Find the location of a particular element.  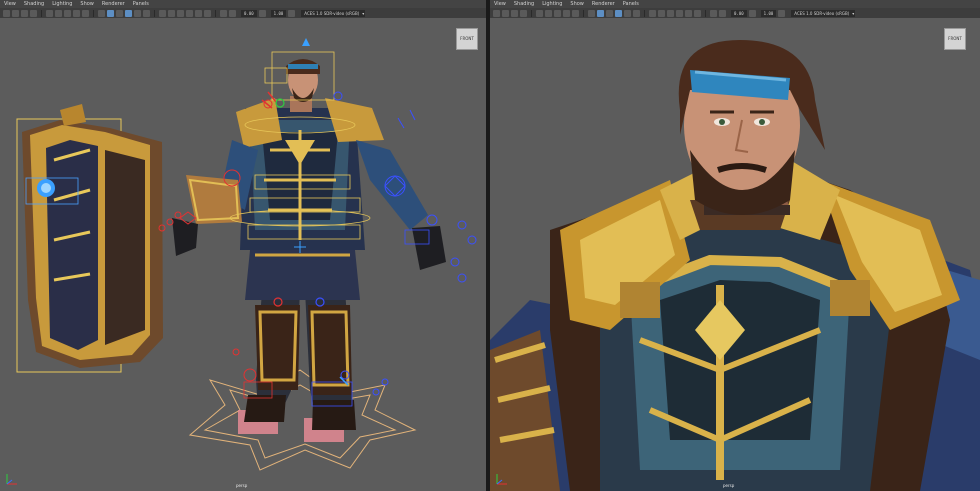

ground-control-curve is located at coordinates (302, 420).